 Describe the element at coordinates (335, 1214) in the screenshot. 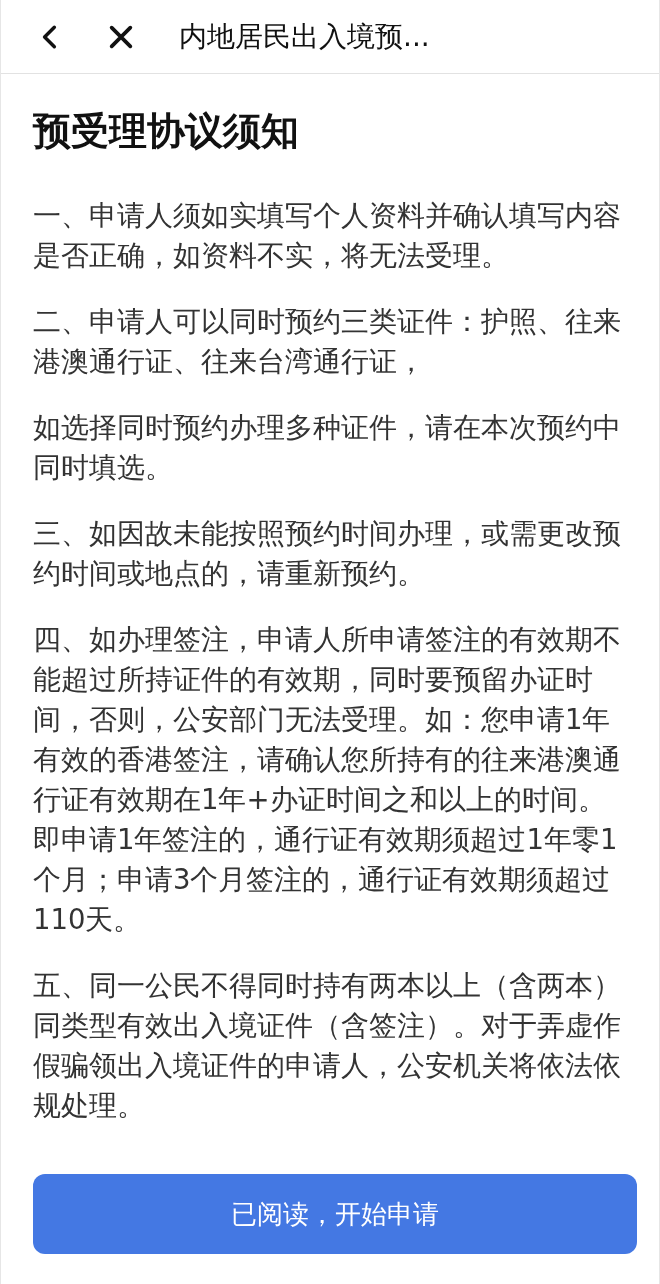

I see `start-application-button: 已阅读，开始申请` at that location.